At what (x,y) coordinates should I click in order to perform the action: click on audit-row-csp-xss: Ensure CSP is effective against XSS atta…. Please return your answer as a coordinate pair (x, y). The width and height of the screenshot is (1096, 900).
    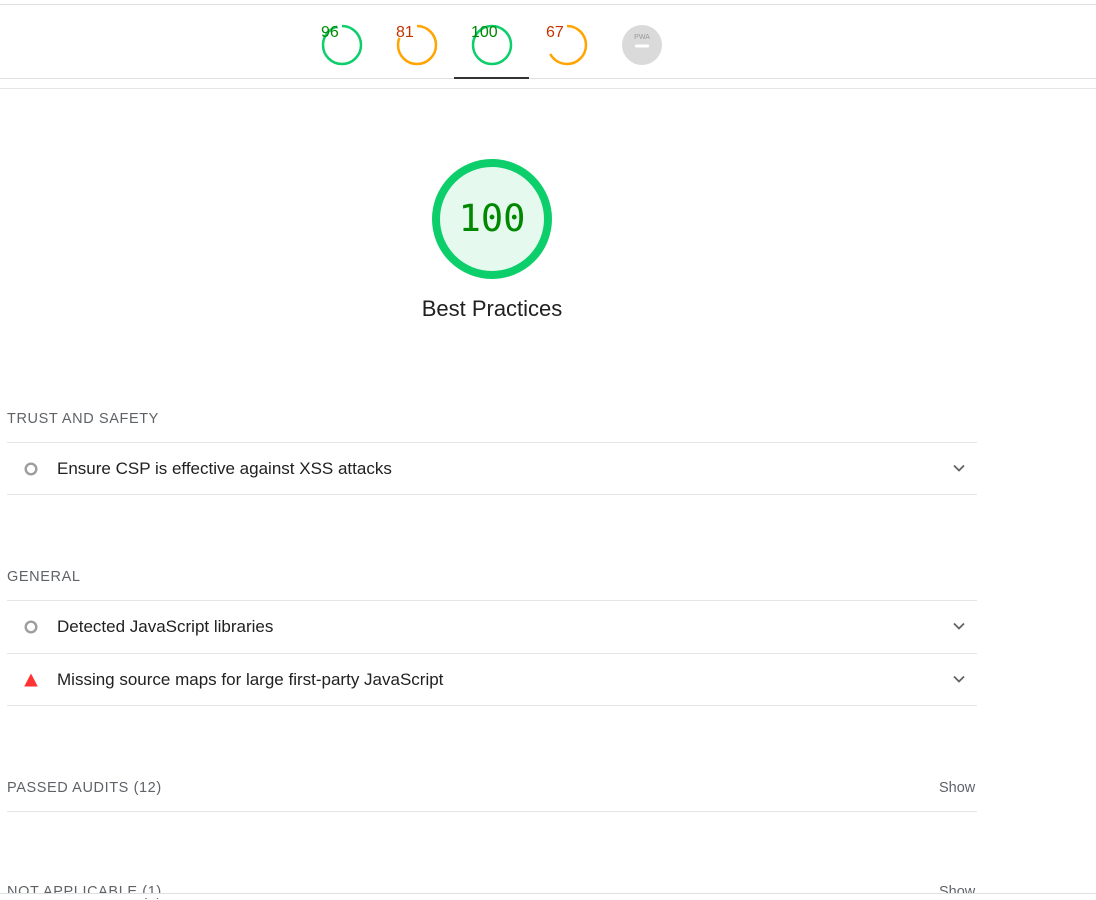
    Looking at the image, I should click on (492, 468).